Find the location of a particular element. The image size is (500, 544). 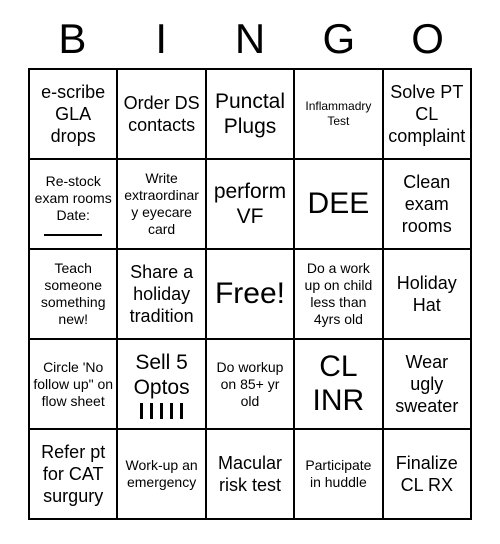

bingo-cell-label: Work-up an emergency is located at coordinates (161, 473).